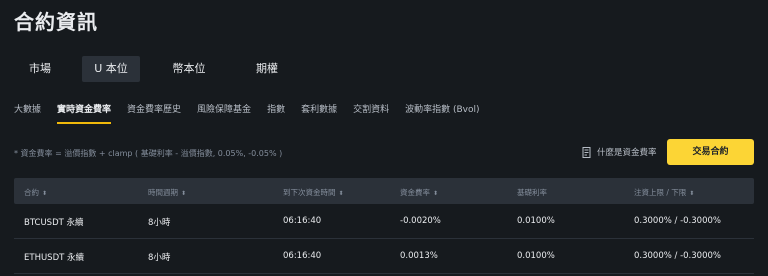 The image size is (768, 276). What do you see at coordinates (54, 223) in the screenshot?
I see `contract-cell: BTCUSDT 永續` at bounding box center [54, 223].